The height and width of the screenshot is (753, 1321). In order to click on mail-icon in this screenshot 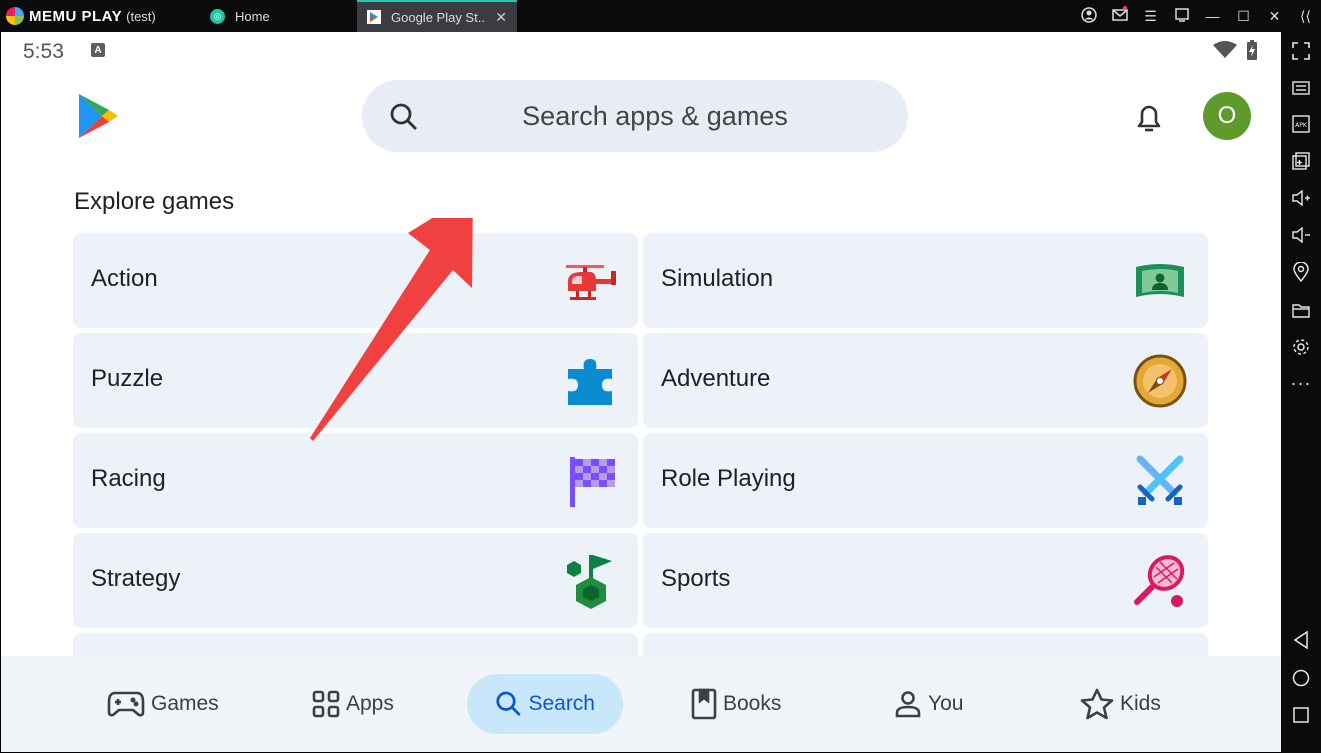, I will do `click(1119, 15)`.